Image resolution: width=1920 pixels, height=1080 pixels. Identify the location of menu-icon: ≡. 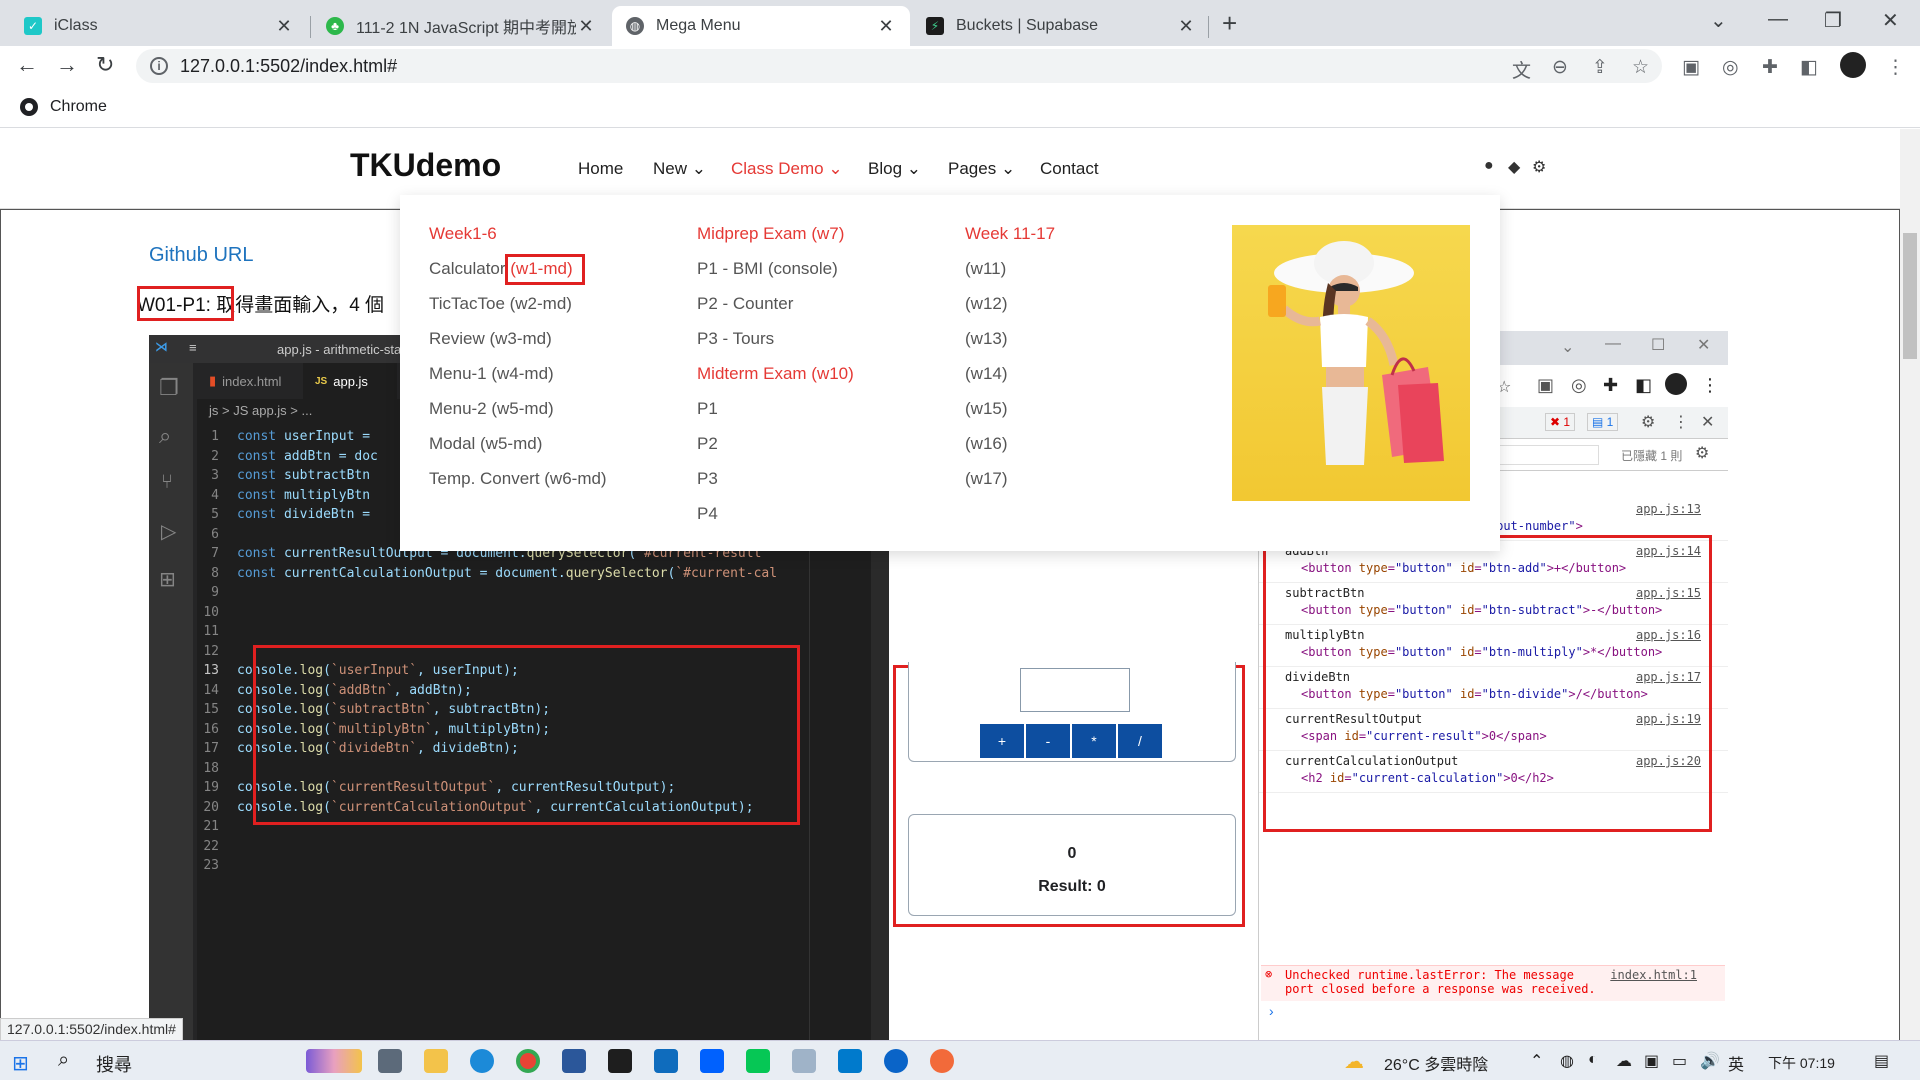
(193, 347).